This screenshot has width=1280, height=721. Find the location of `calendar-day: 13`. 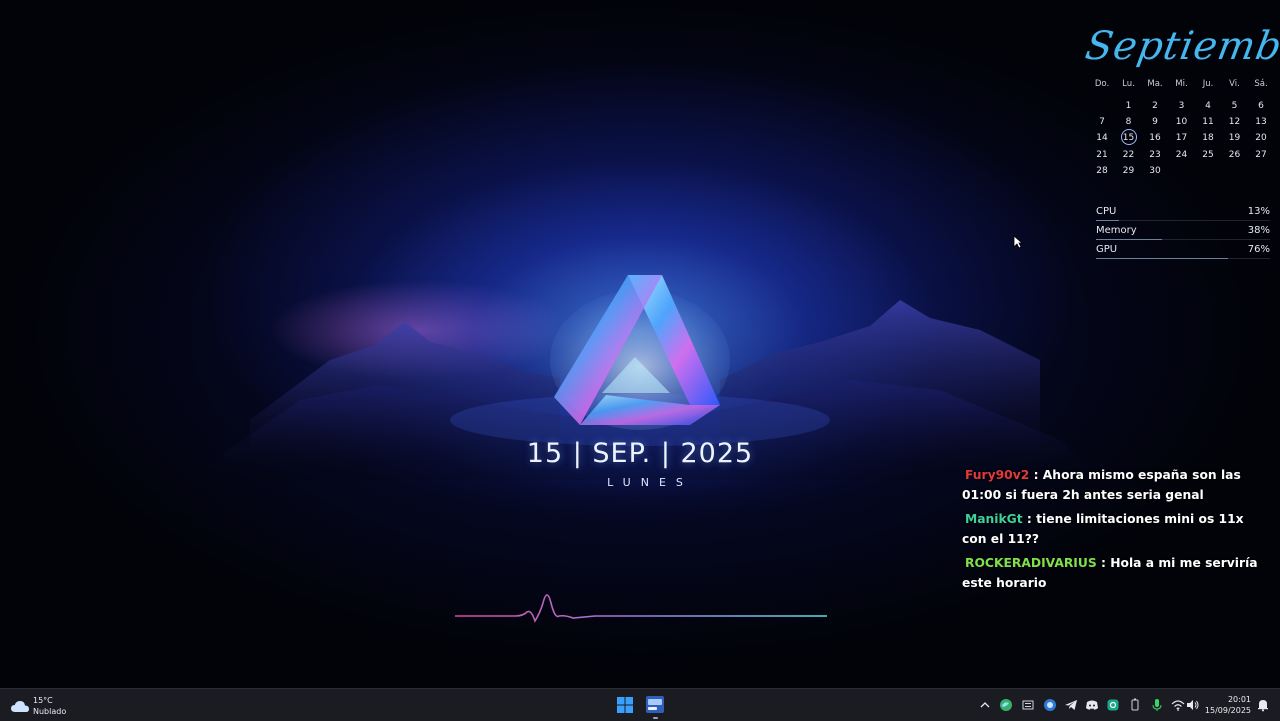

calendar-day: 13 is located at coordinates (1261, 122).